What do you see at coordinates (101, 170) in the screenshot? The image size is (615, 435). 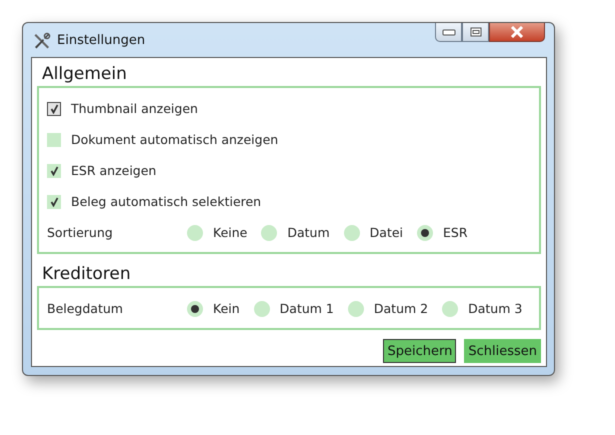 I see `checkbox: ESR anzeigen` at bounding box center [101, 170].